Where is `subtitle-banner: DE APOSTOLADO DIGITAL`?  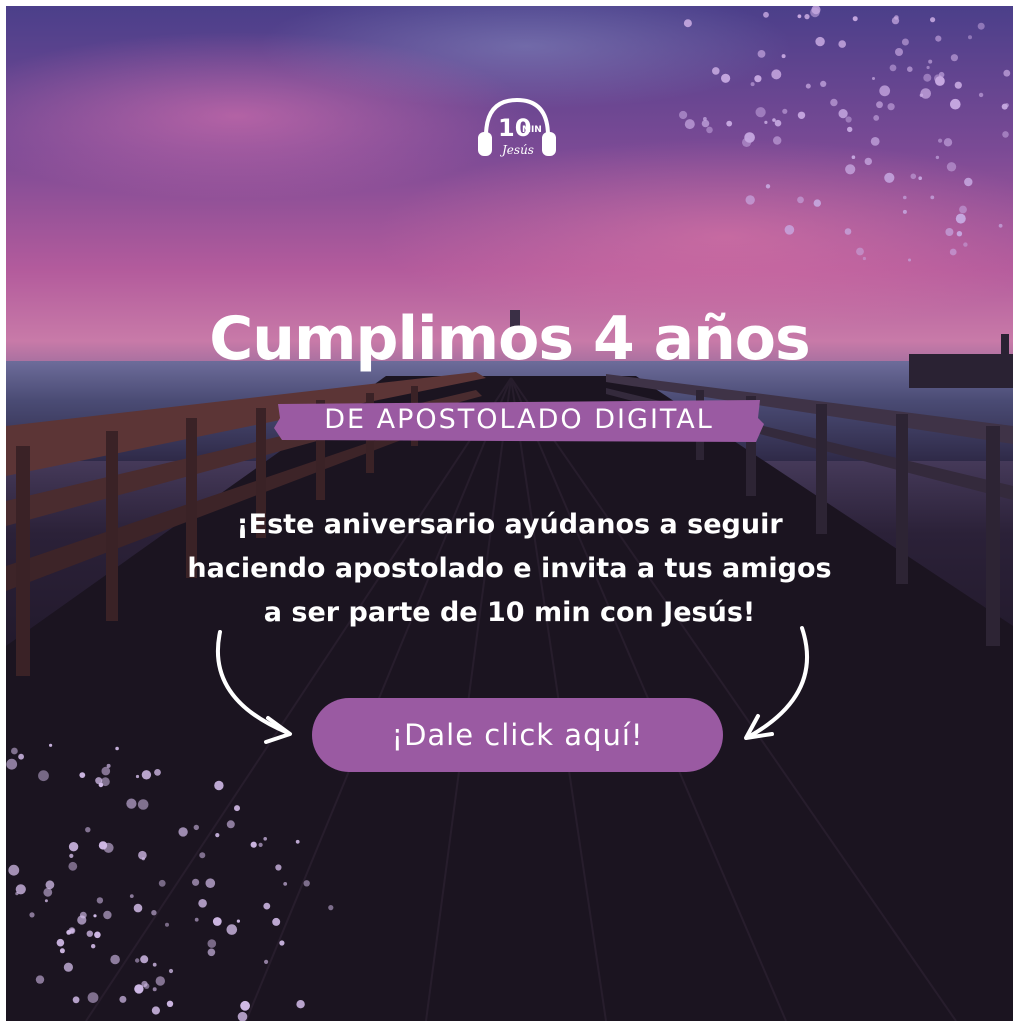
subtitle-banner: DE APOSTOLADO DIGITAL is located at coordinates (519, 421).